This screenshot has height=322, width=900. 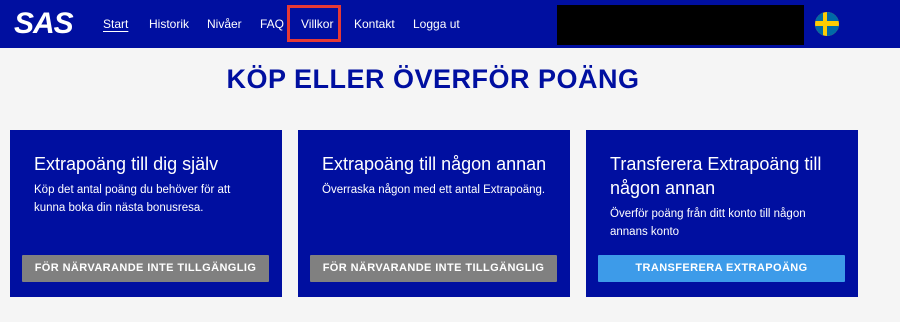 I want to click on buy-self-button-disabled: FÖR NÄRVARANDE INTE TILLGÄNGLIG, so click(x=145, y=268).